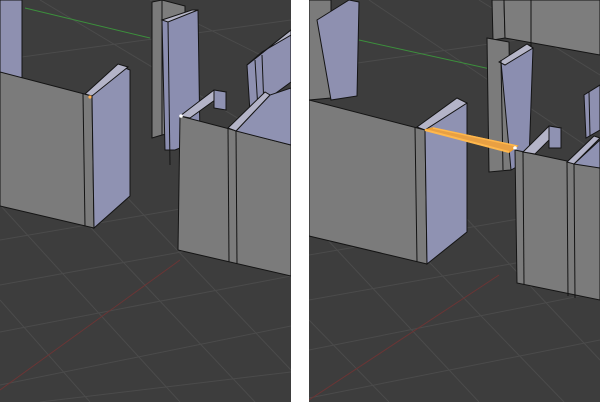  I want to click on selected-vertex-marker-right, so click(181, 116).